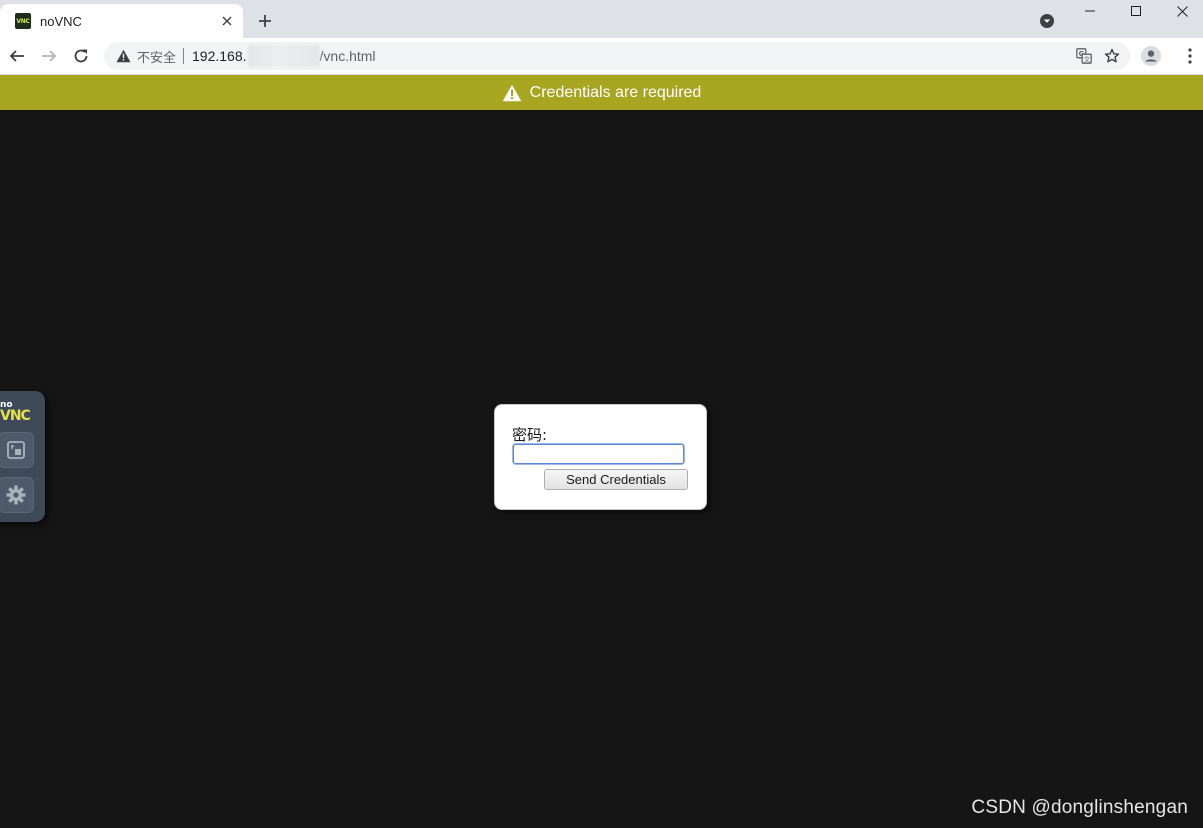 This screenshot has width=1203, height=828. I want to click on tab-search-icon, so click(1047, 21).